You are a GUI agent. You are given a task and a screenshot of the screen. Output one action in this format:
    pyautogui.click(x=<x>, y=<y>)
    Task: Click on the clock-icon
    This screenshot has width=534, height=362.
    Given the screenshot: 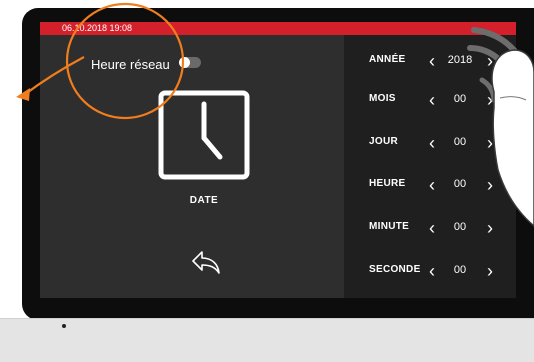 What is the action you would take?
    pyautogui.click(x=204, y=135)
    